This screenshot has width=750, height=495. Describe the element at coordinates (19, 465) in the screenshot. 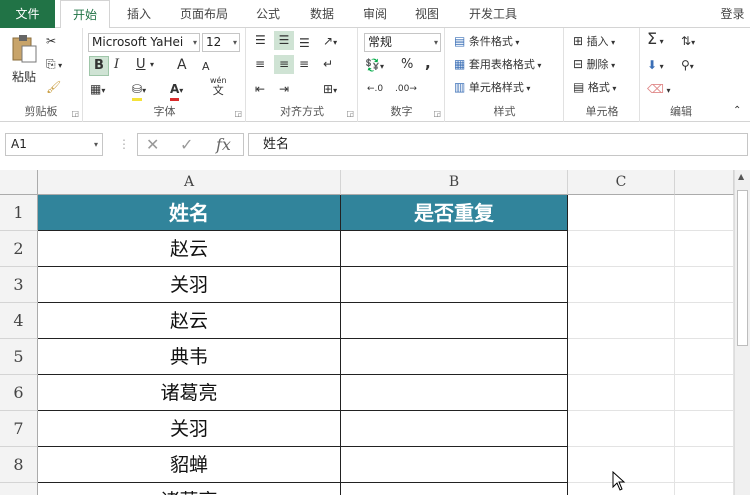

I see `row-header: 8` at that location.